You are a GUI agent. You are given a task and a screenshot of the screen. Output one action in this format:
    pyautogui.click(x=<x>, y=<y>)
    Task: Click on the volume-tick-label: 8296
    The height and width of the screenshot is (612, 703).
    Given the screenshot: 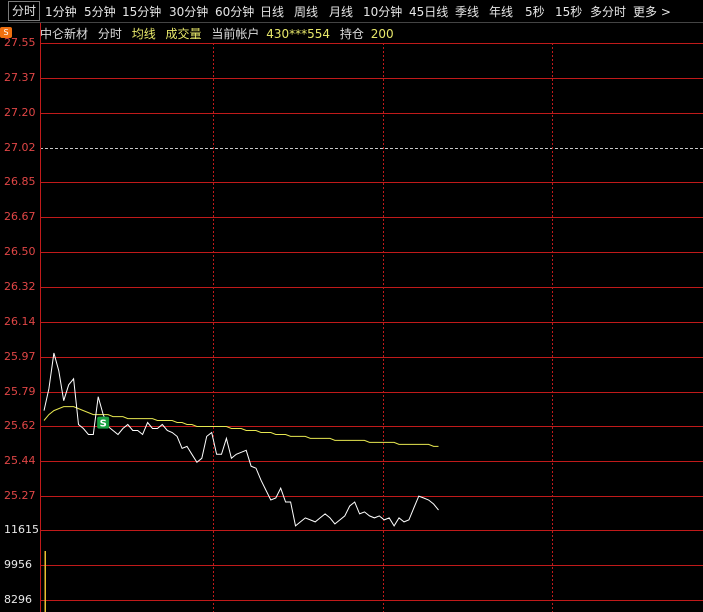 What is the action you would take?
    pyautogui.click(x=18, y=599)
    